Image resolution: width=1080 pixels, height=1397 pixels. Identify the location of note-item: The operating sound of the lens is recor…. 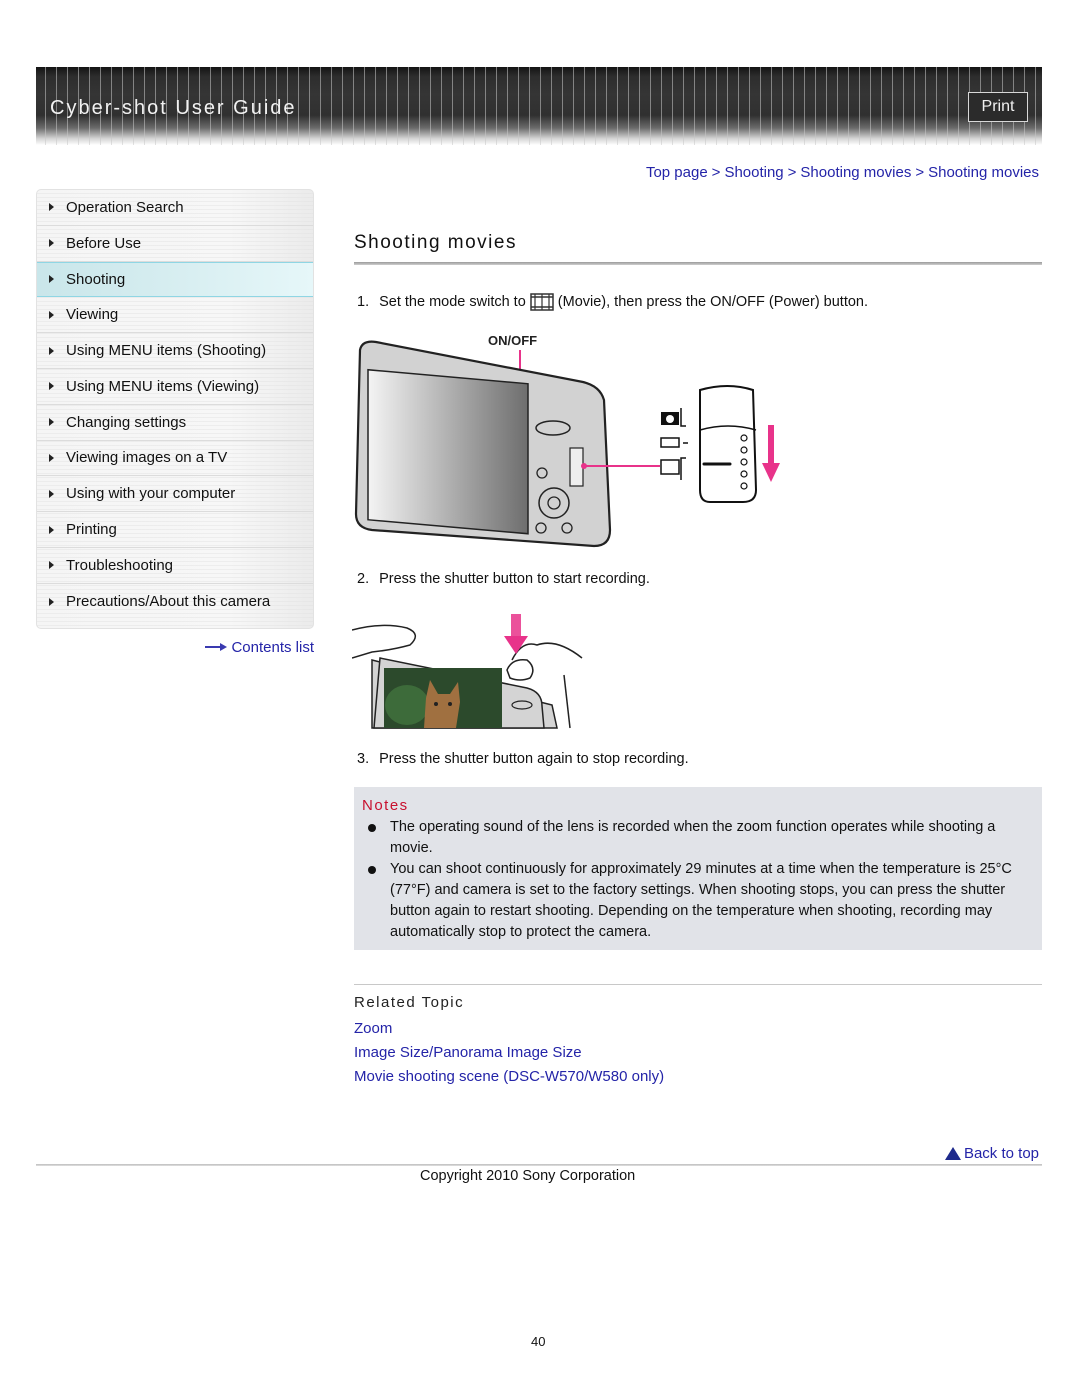
(702, 838).